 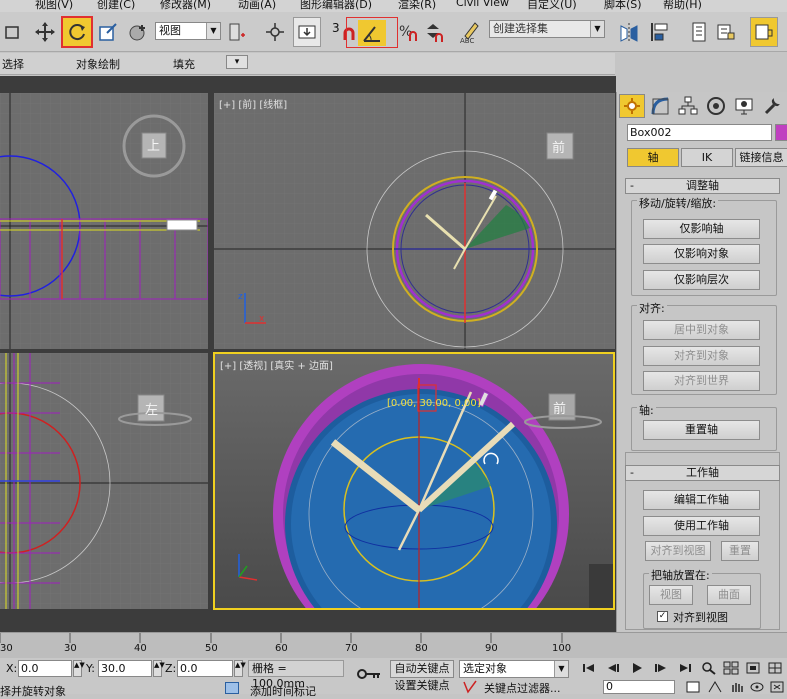 I want to click on y-spinner-icon: ▲▼, so click(x=159, y=668).